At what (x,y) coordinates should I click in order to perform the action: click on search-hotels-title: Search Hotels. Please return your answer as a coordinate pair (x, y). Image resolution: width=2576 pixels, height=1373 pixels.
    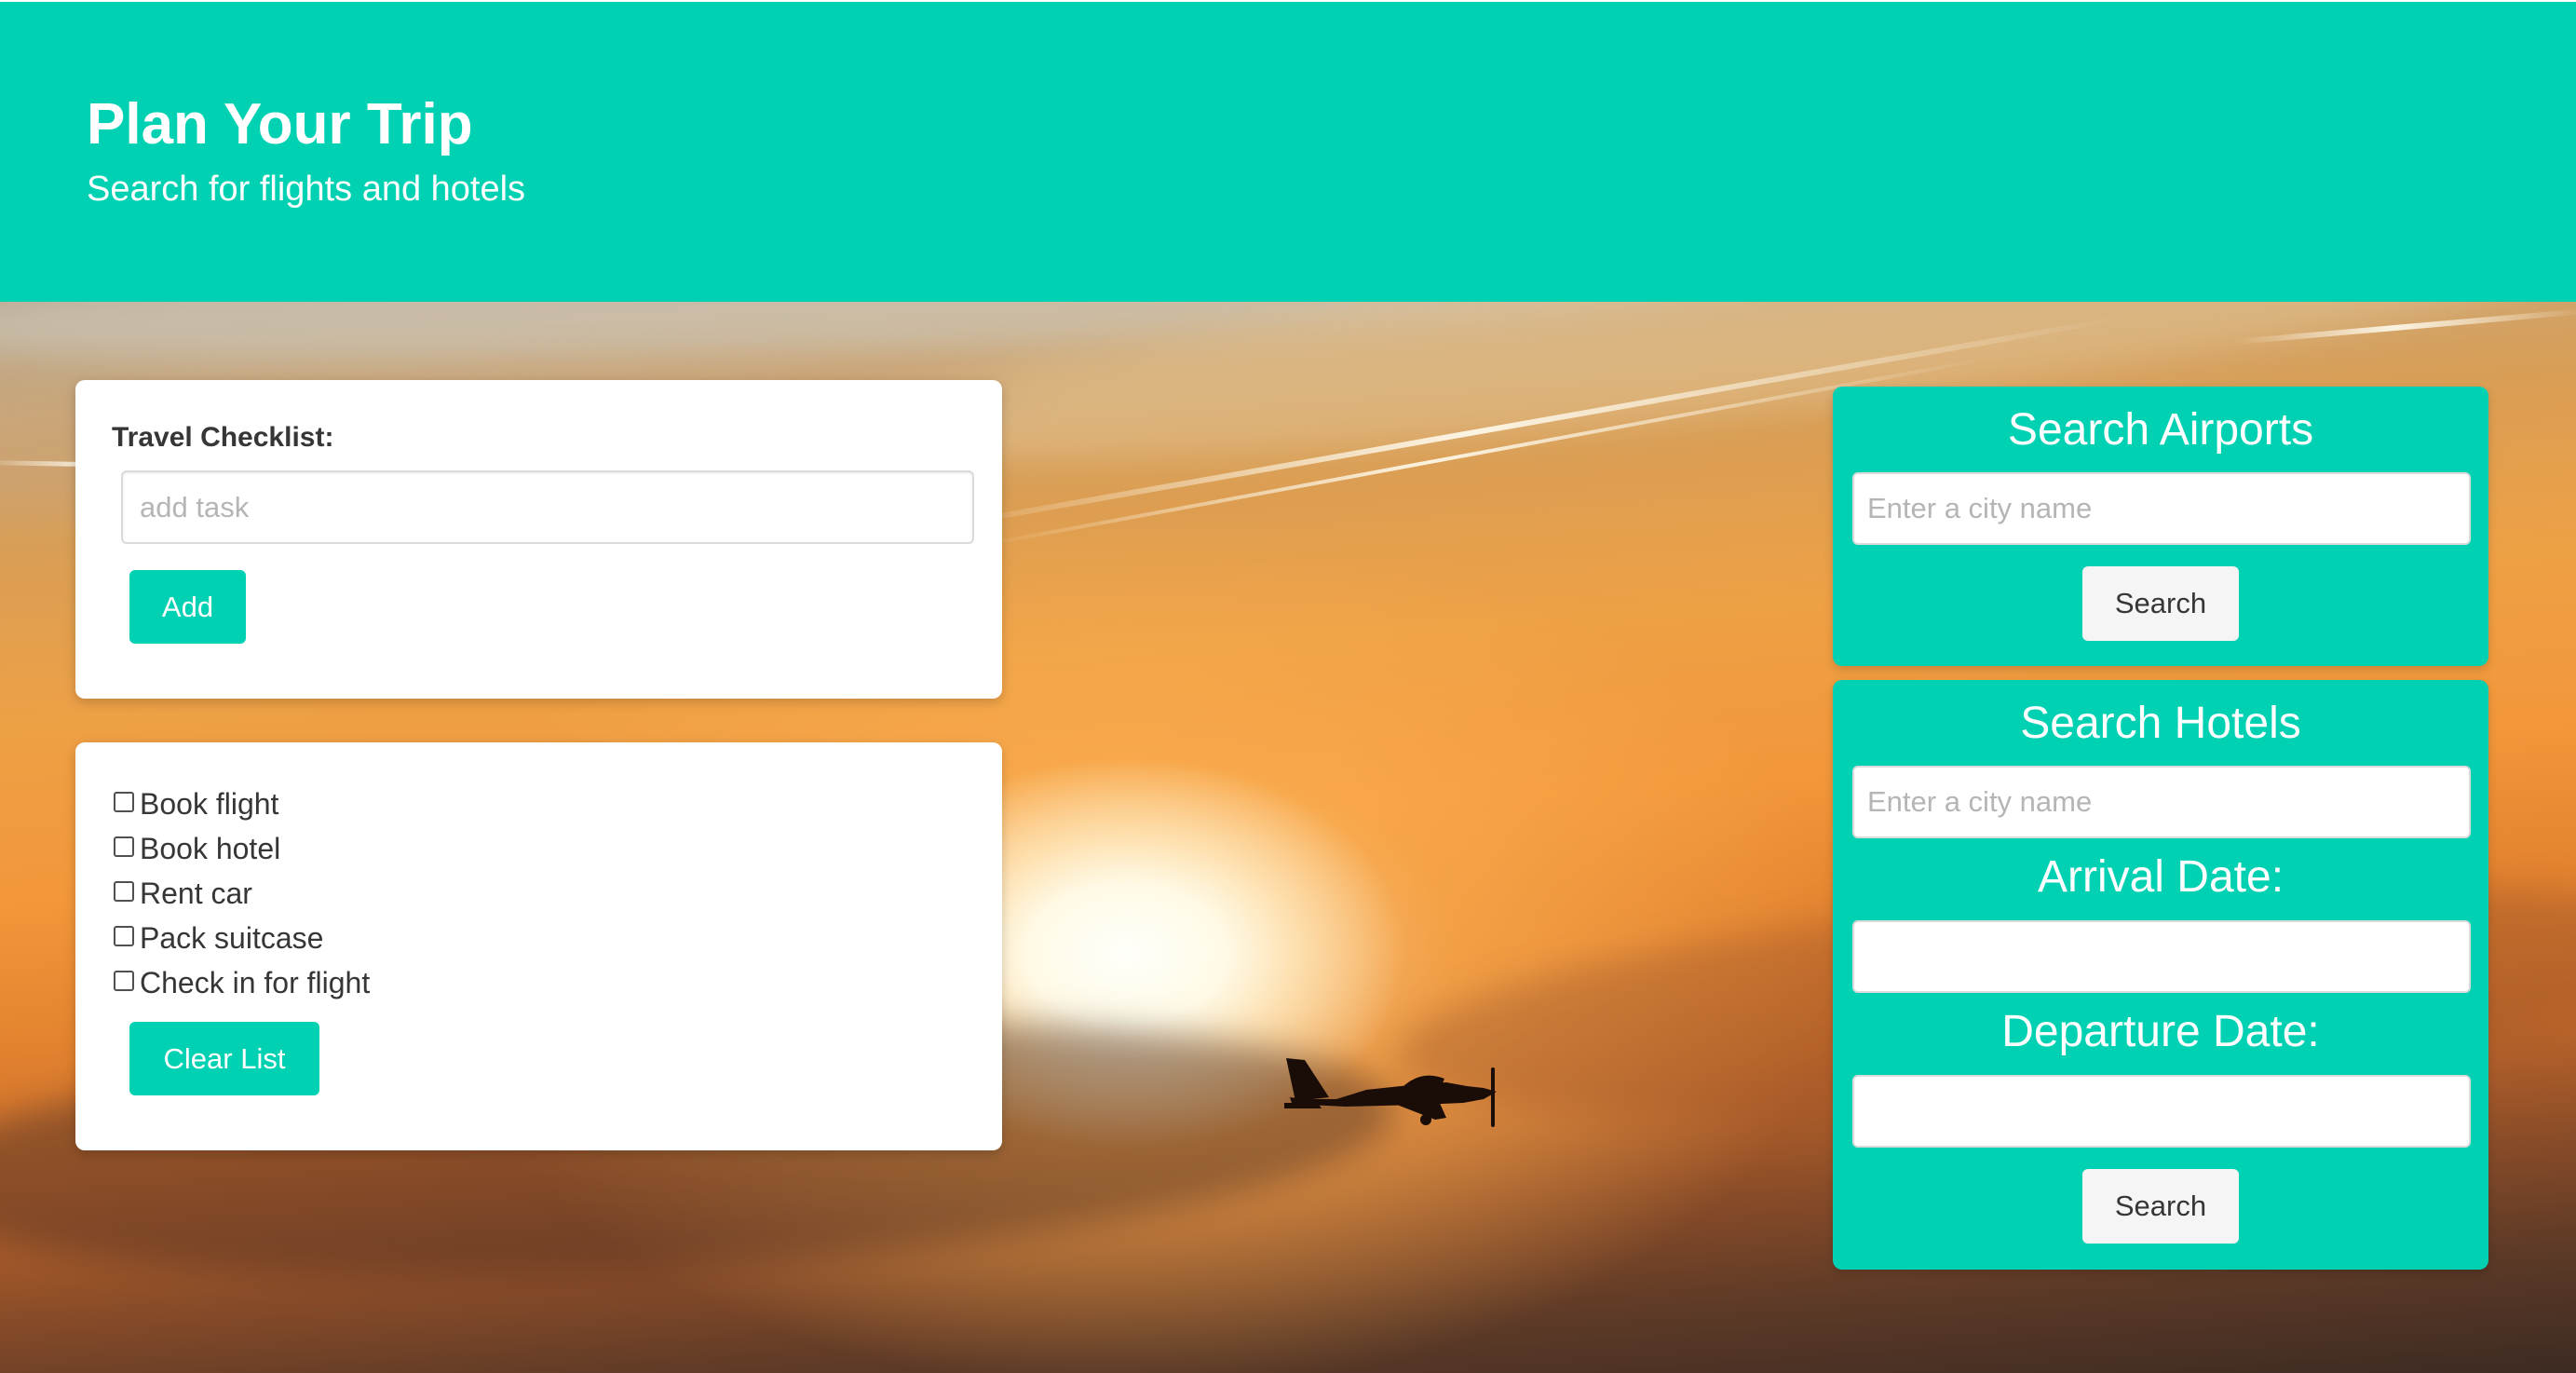
    Looking at the image, I should click on (2160, 724).